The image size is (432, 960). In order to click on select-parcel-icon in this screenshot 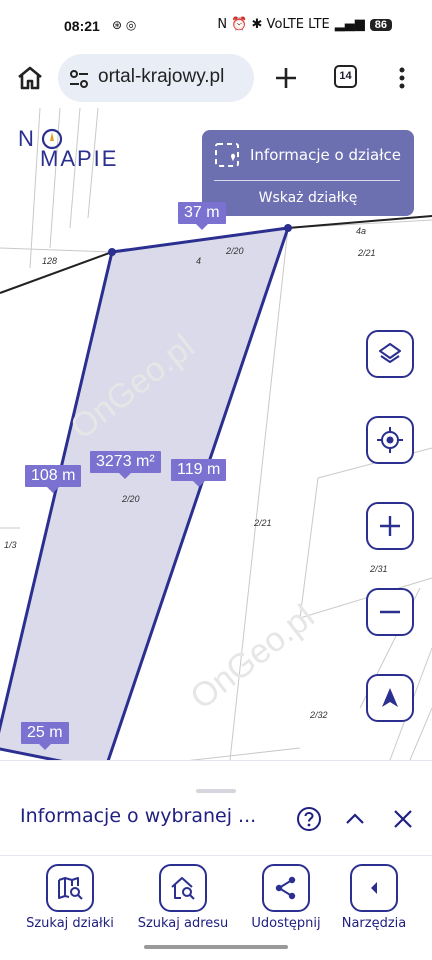, I will do `click(227, 155)`.